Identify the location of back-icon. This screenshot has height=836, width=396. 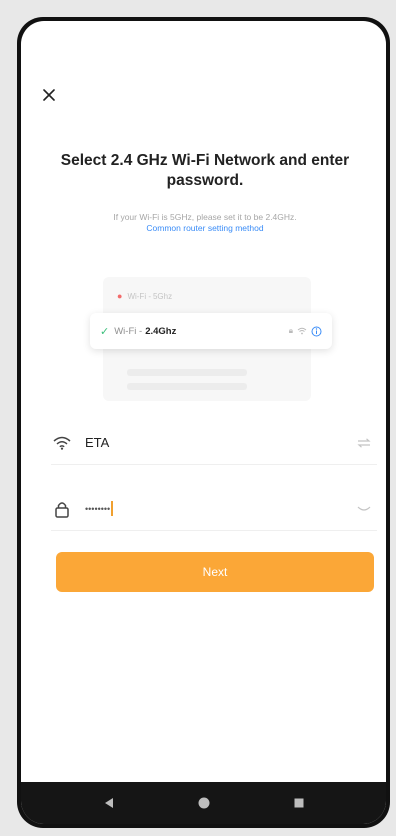
(108, 803).